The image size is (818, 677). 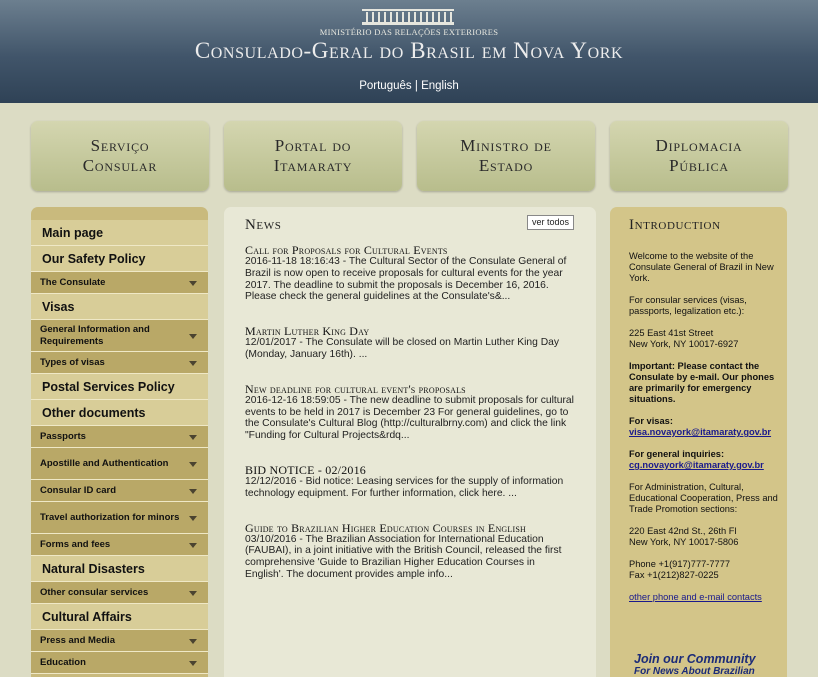 What do you see at coordinates (699, 165) in the screenshot?
I see `nav-button-label-line2: Pública` at bounding box center [699, 165].